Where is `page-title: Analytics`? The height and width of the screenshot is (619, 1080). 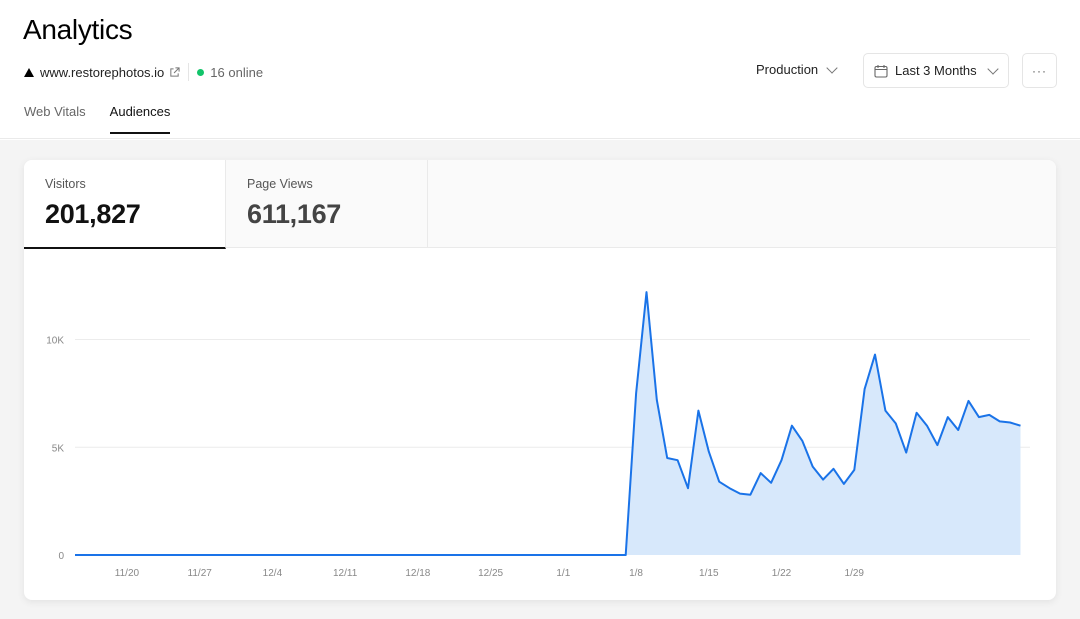
page-title: Analytics is located at coordinates (78, 29).